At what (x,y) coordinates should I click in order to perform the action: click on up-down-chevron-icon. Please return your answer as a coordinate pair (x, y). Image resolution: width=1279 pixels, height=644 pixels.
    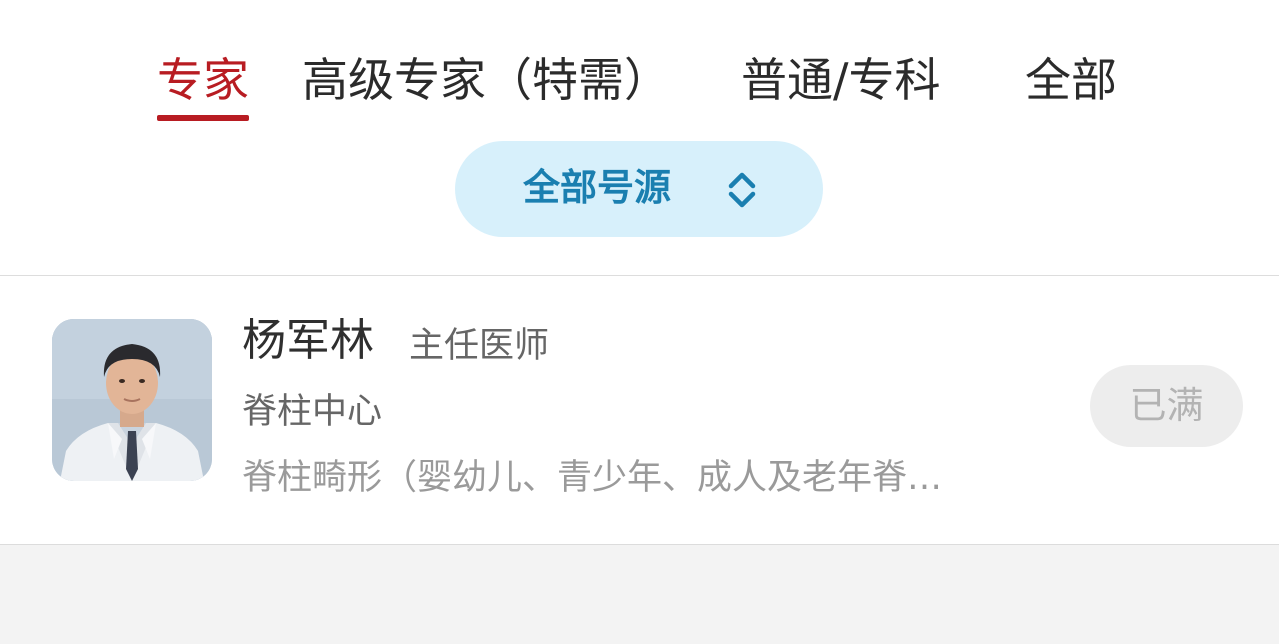
    Looking at the image, I should click on (742, 190).